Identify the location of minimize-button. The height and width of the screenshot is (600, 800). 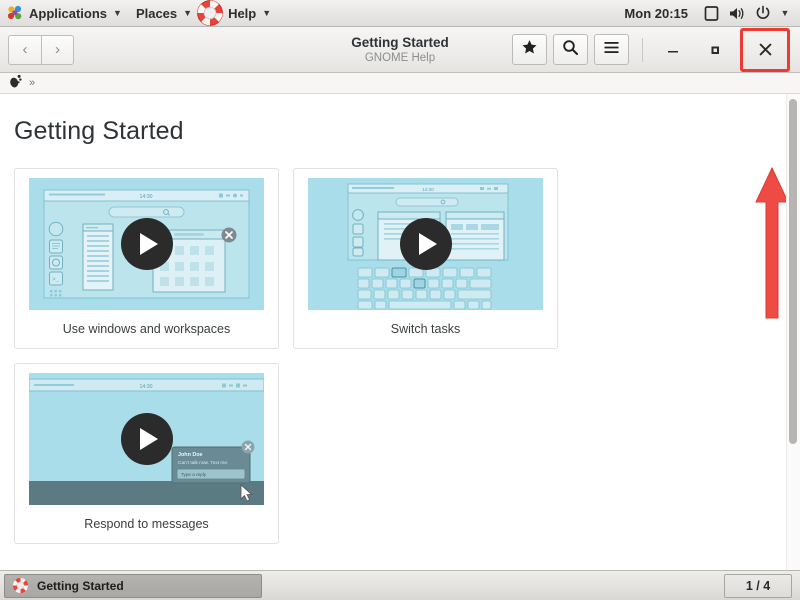
(673, 50).